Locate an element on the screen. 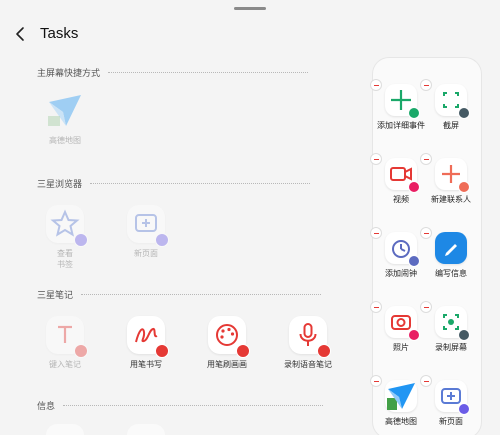  tile-view-bookmarks: 查看 书签 is located at coordinates (65, 237).